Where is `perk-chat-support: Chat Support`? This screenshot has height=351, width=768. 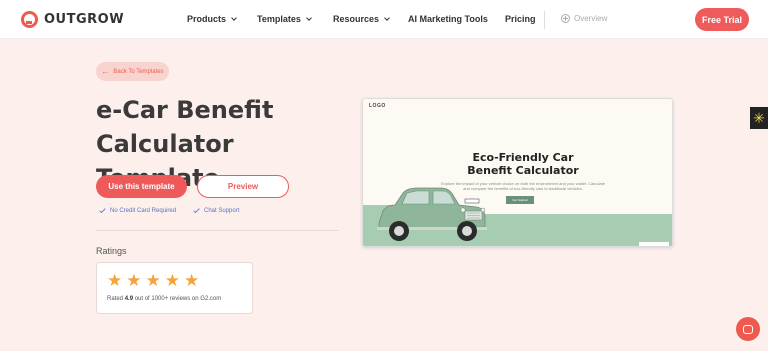
perk-chat-support: Chat Support is located at coordinates (216, 210).